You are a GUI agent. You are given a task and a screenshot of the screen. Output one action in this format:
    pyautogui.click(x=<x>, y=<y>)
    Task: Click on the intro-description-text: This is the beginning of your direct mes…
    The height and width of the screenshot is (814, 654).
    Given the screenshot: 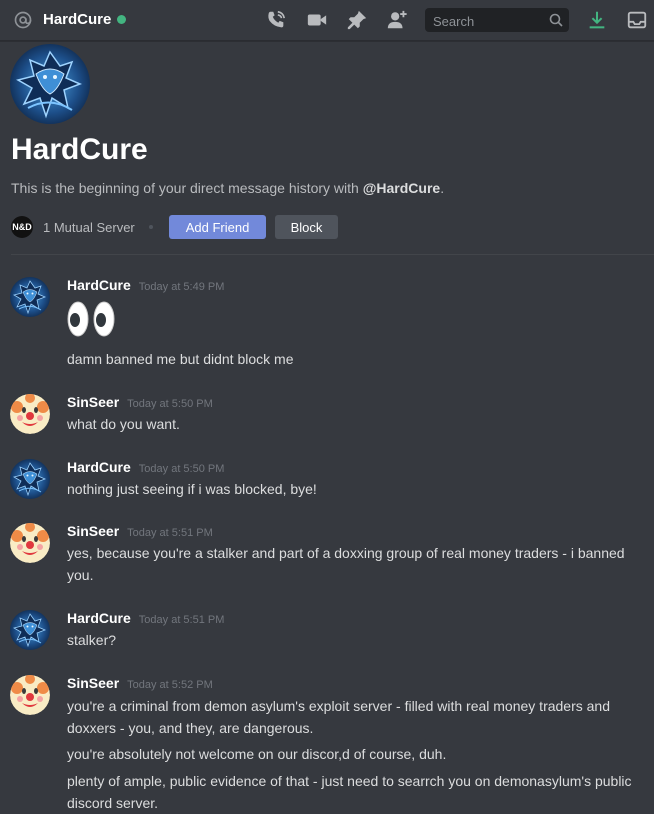 What is the action you would take?
    pyautogui.click(x=187, y=188)
    